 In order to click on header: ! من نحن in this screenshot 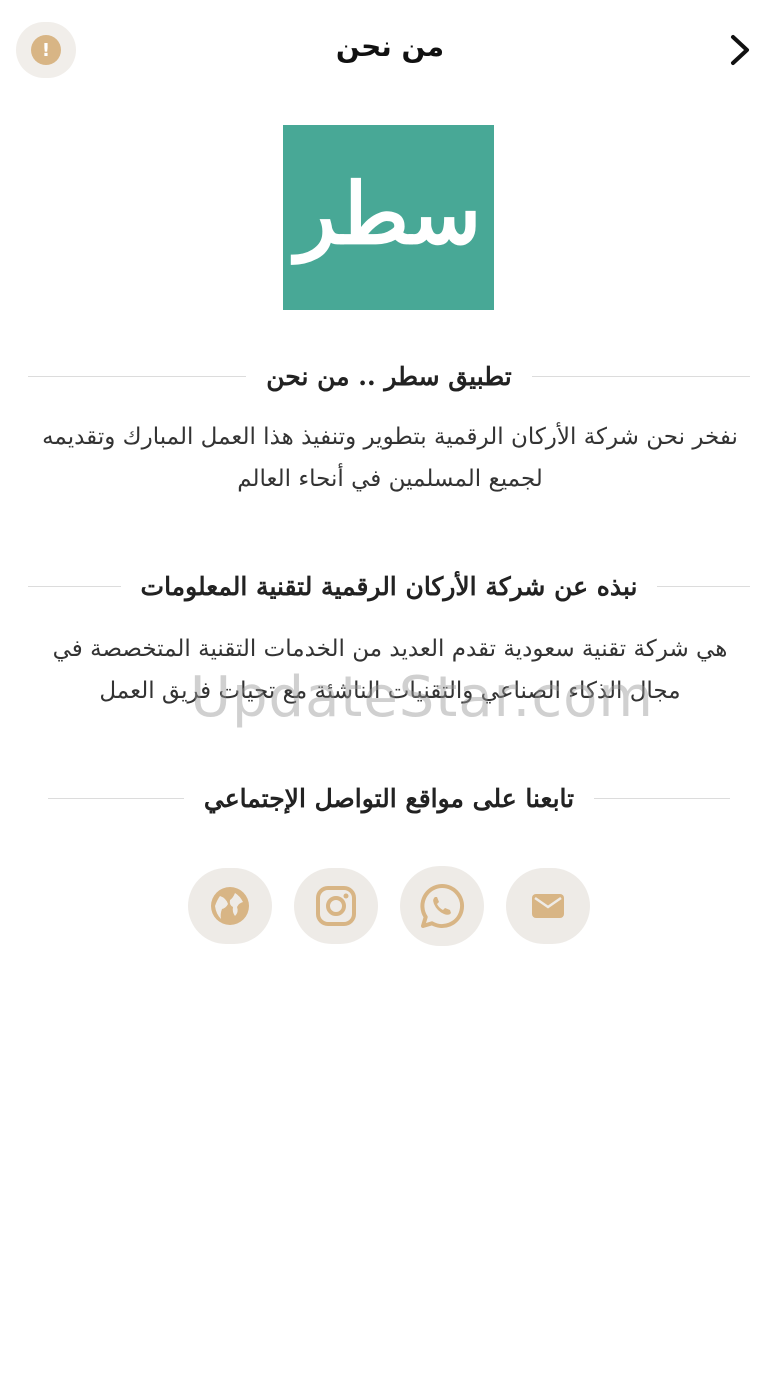, I will do `click(390, 50)`.